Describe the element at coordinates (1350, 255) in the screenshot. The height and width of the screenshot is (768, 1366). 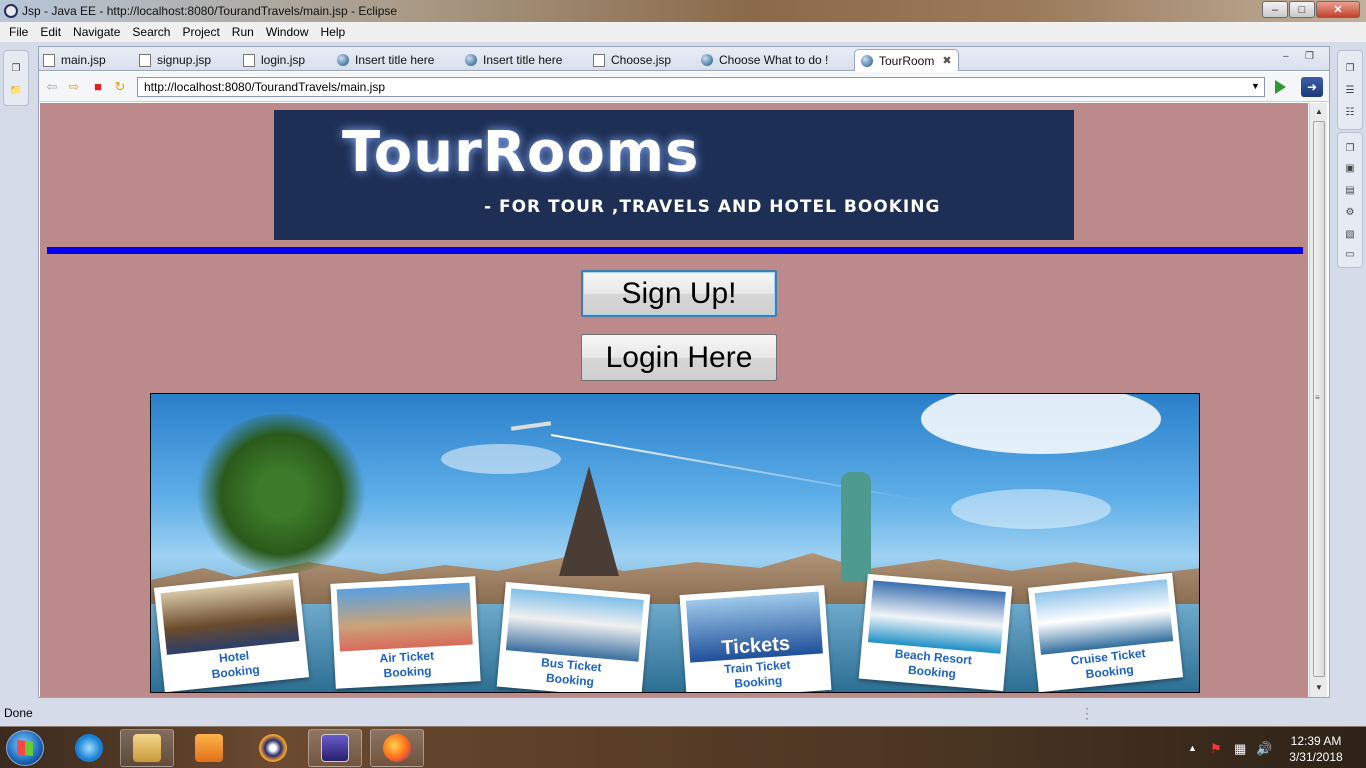
I see `console-icon: ▭` at that location.